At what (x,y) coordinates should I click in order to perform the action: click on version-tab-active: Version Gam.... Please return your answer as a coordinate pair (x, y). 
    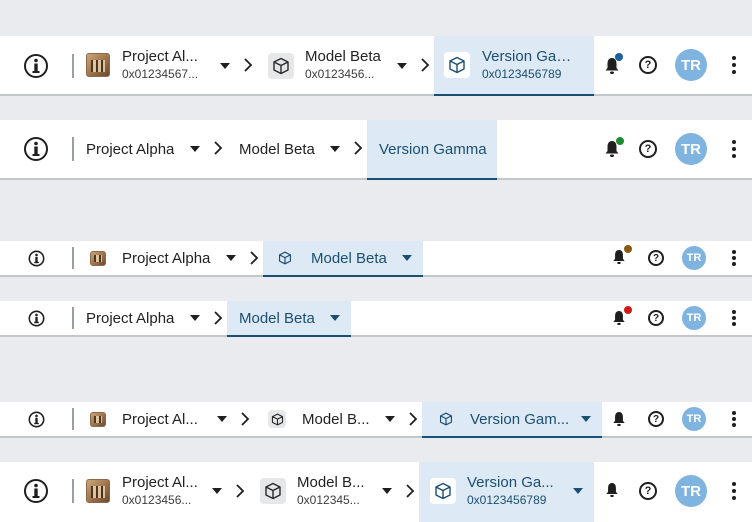
    Looking at the image, I should click on (512, 420).